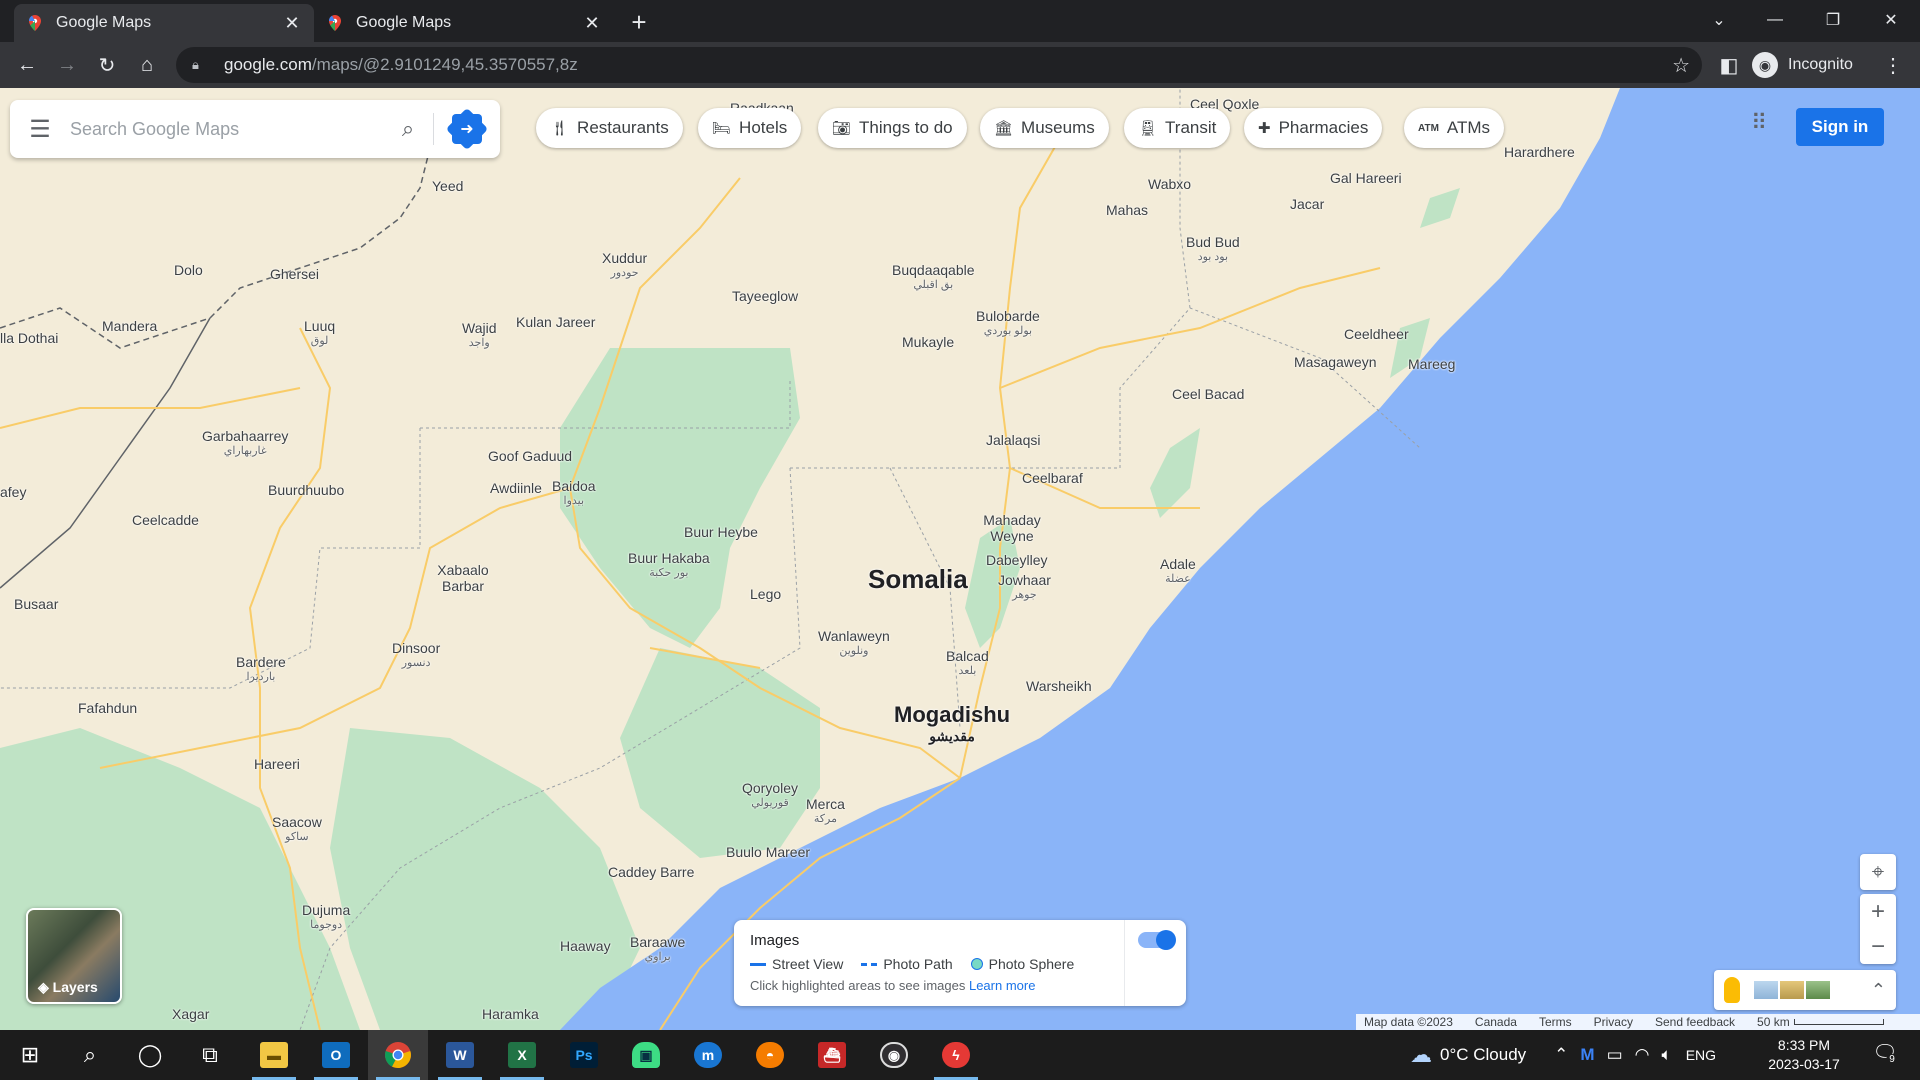 The width and height of the screenshot is (1920, 1080). I want to click on place-label: lla Dothai, so click(29, 338).